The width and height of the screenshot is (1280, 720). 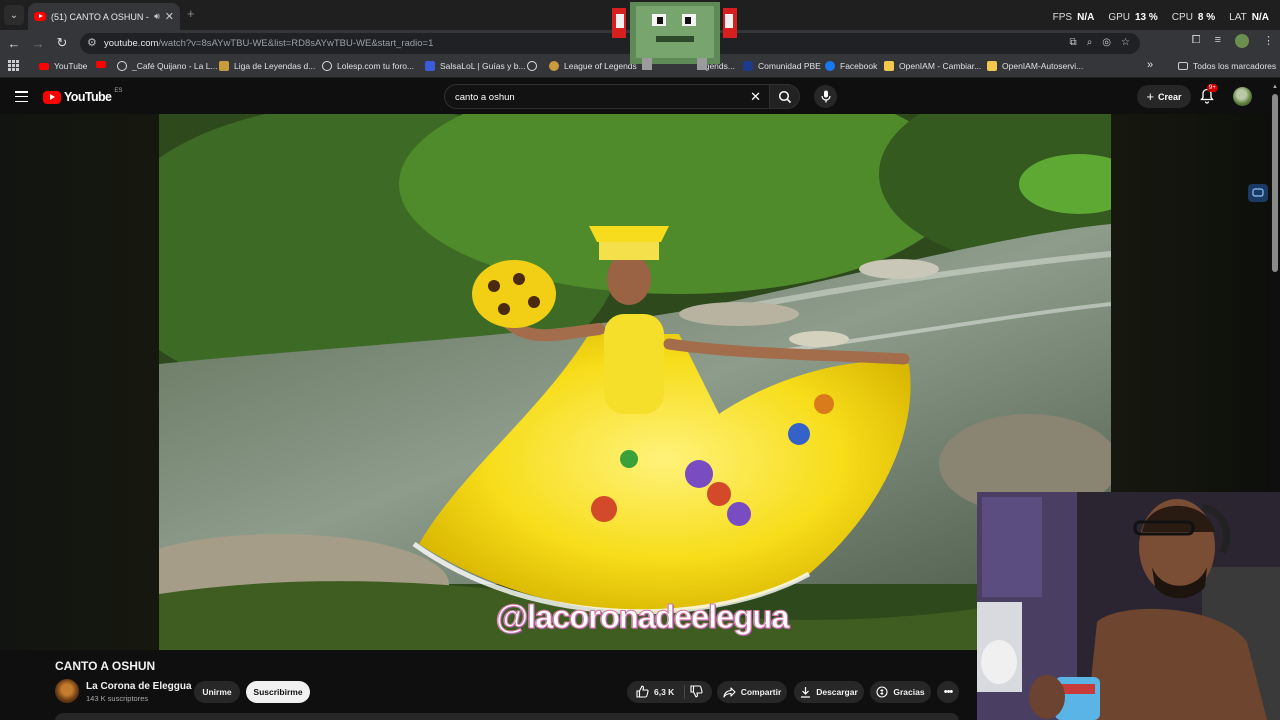 I want to click on video-watermark: @lacoronadeelegua, so click(x=642, y=617).